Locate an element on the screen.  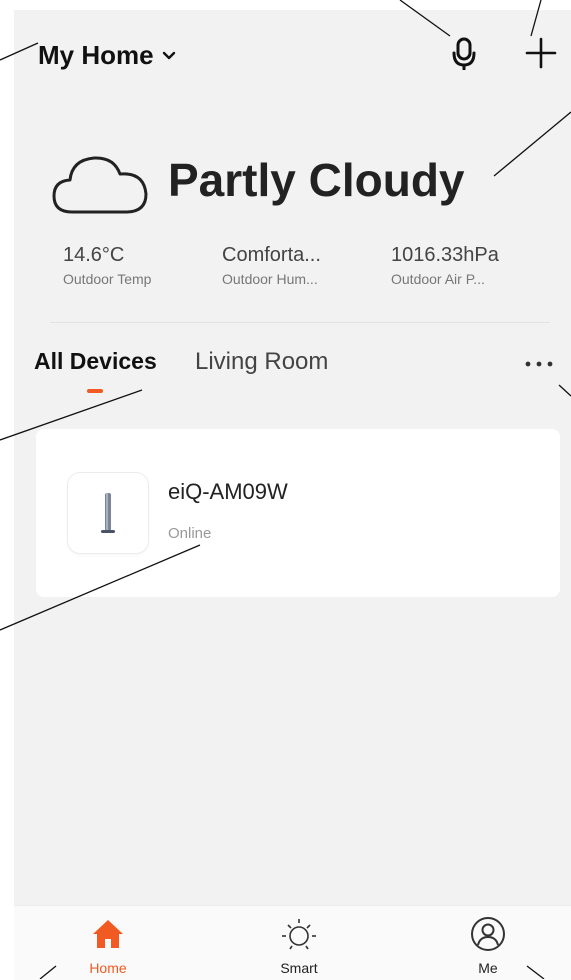
tower-fan-icon is located at coordinates (108, 513).